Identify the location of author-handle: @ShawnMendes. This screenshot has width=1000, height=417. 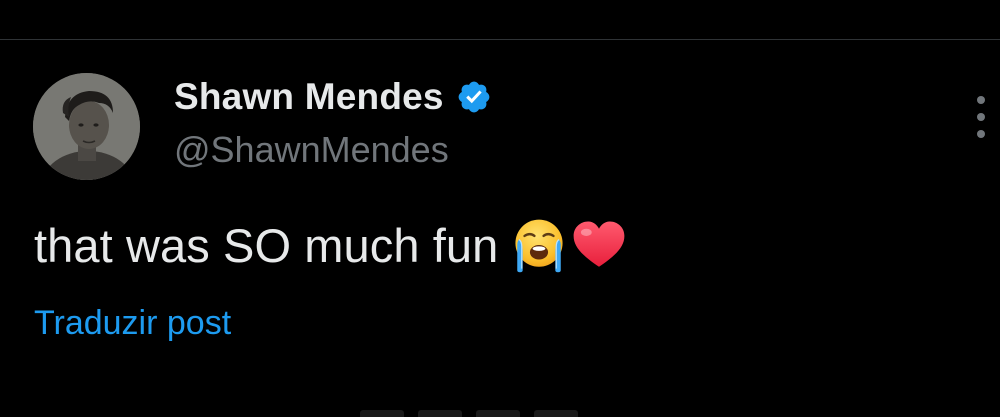
(311, 150).